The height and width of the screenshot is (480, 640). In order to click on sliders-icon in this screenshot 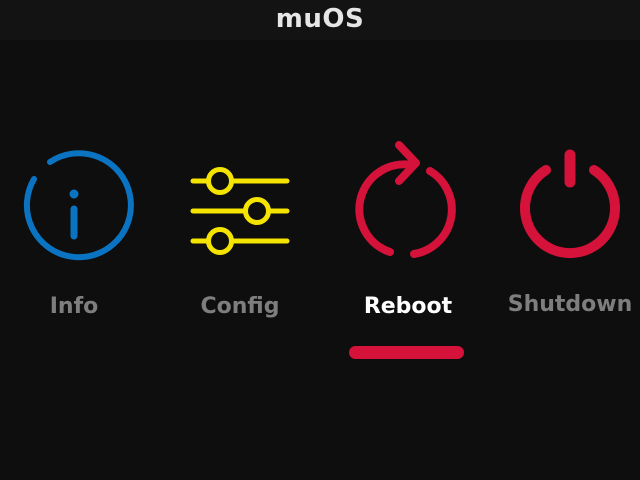, I will do `click(240, 211)`.